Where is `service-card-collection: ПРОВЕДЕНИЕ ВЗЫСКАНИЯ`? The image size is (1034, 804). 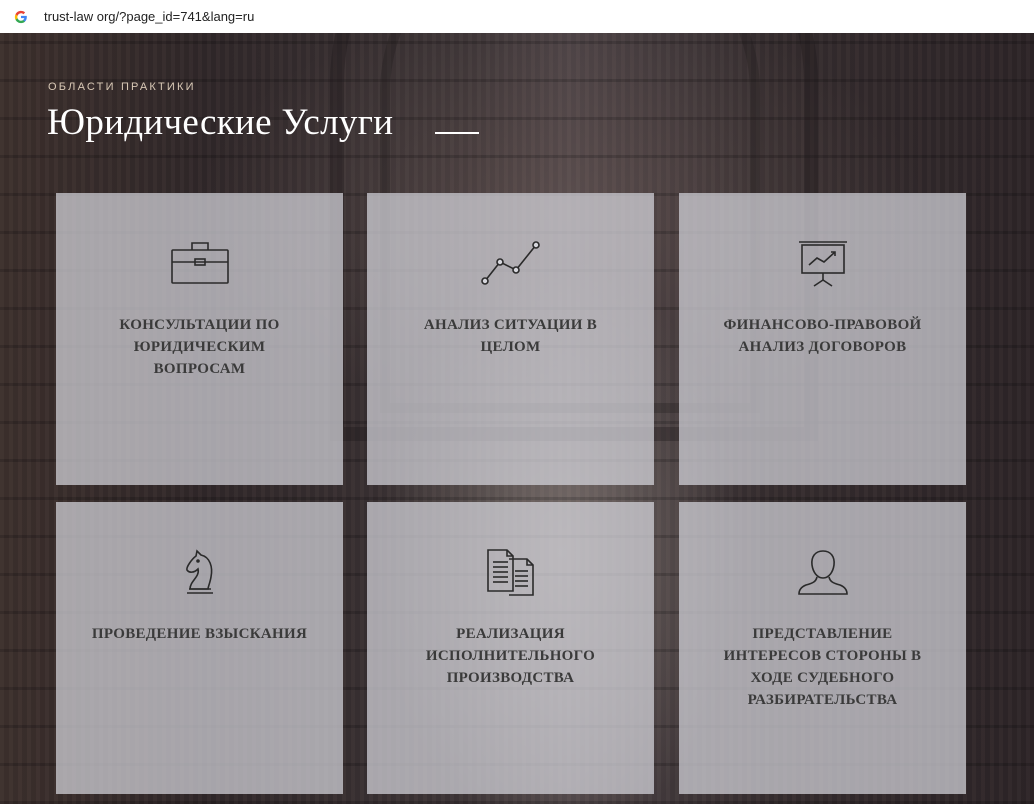 service-card-collection: ПРОВЕДЕНИЕ ВЗЫСКАНИЯ is located at coordinates (199, 648).